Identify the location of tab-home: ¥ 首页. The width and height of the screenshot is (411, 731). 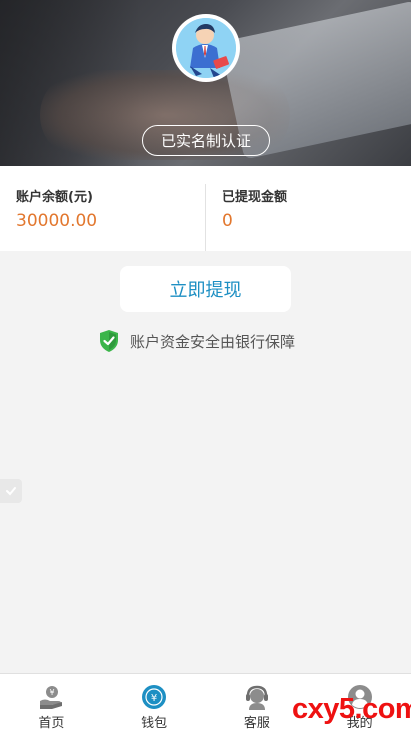
(51, 702).